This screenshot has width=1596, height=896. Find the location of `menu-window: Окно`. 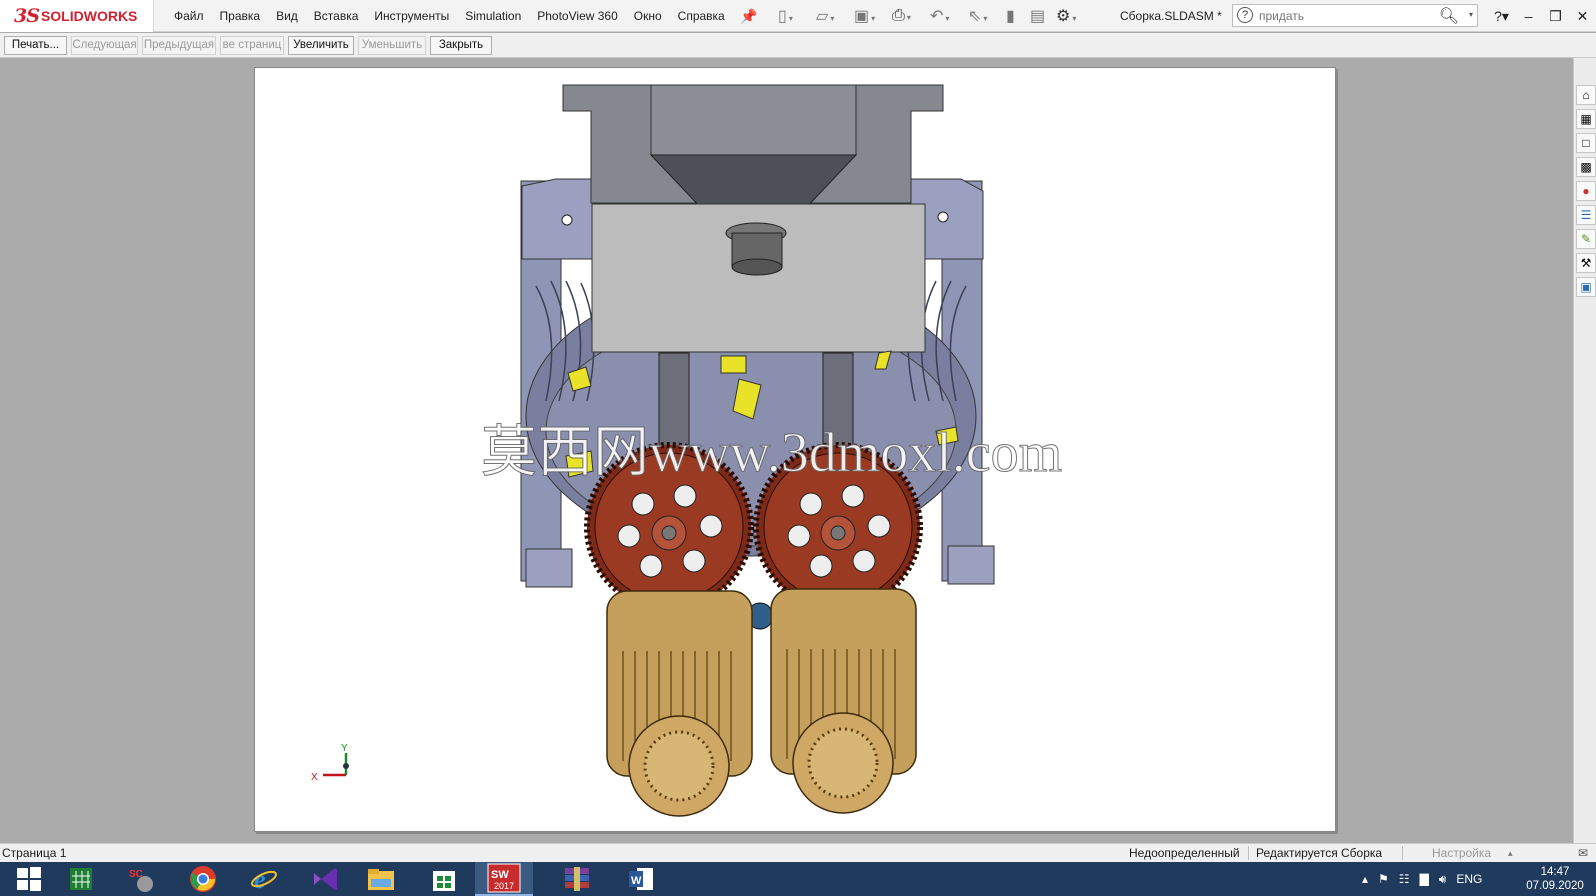

menu-window: Окно is located at coordinates (648, 16).